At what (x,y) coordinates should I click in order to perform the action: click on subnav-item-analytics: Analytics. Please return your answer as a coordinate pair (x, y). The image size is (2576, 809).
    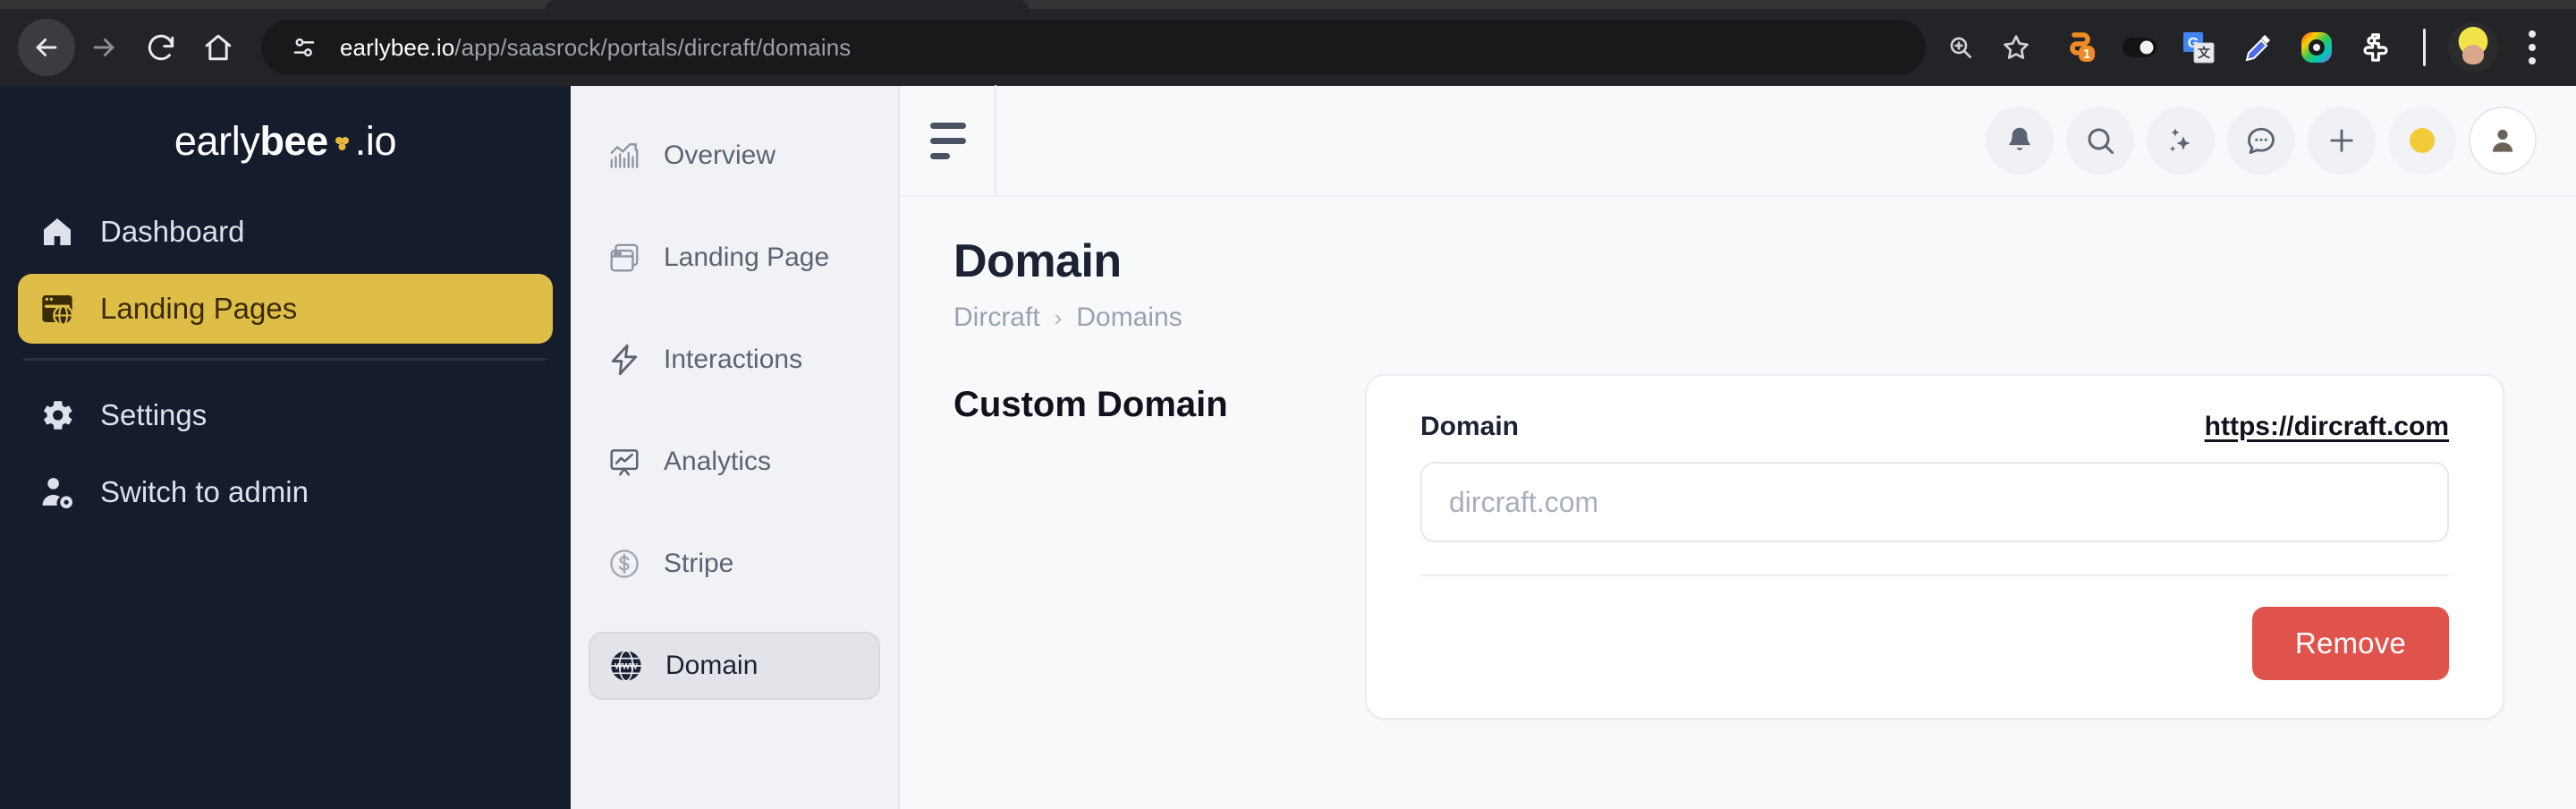
    Looking at the image, I should click on (734, 462).